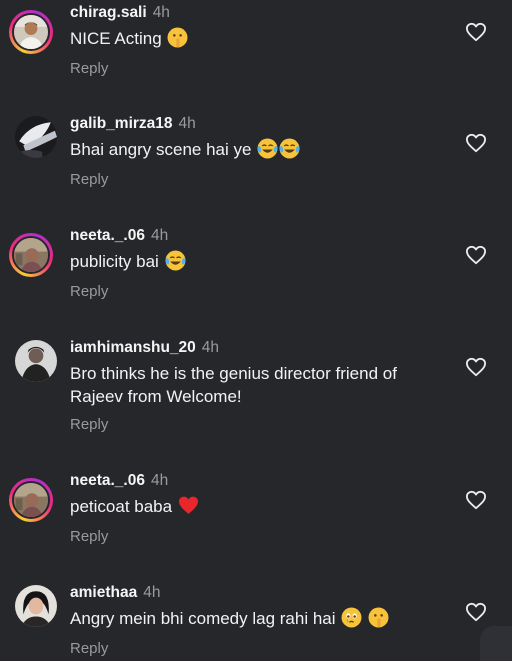 The image size is (512, 661). Describe the element at coordinates (121, 123) in the screenshot. I see `username: galib_mirza18` at that location.